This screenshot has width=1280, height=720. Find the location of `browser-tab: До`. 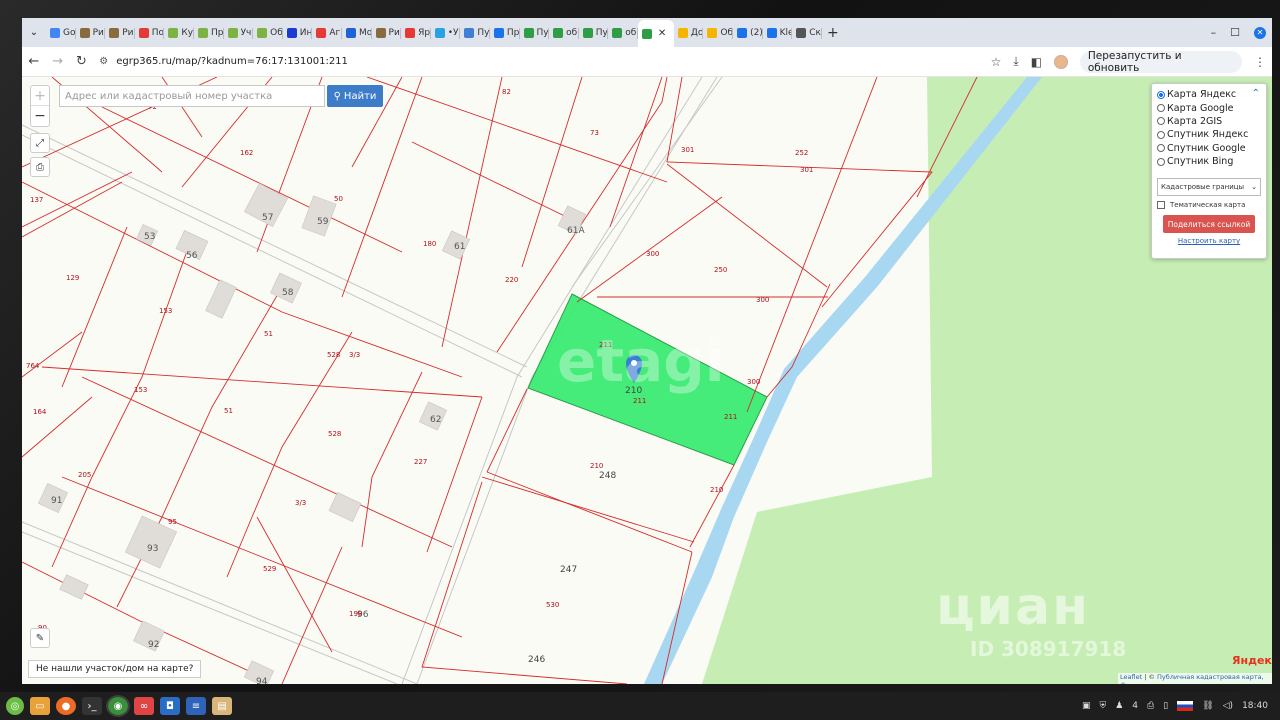

browser-tab: До is located at coordinates (689, 33).